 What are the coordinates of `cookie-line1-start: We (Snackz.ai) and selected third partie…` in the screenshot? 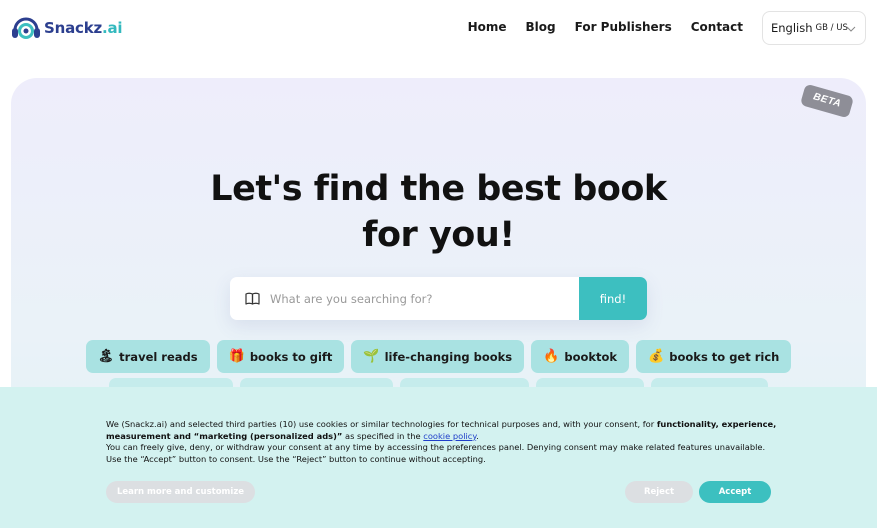 It's located at (381, 424).